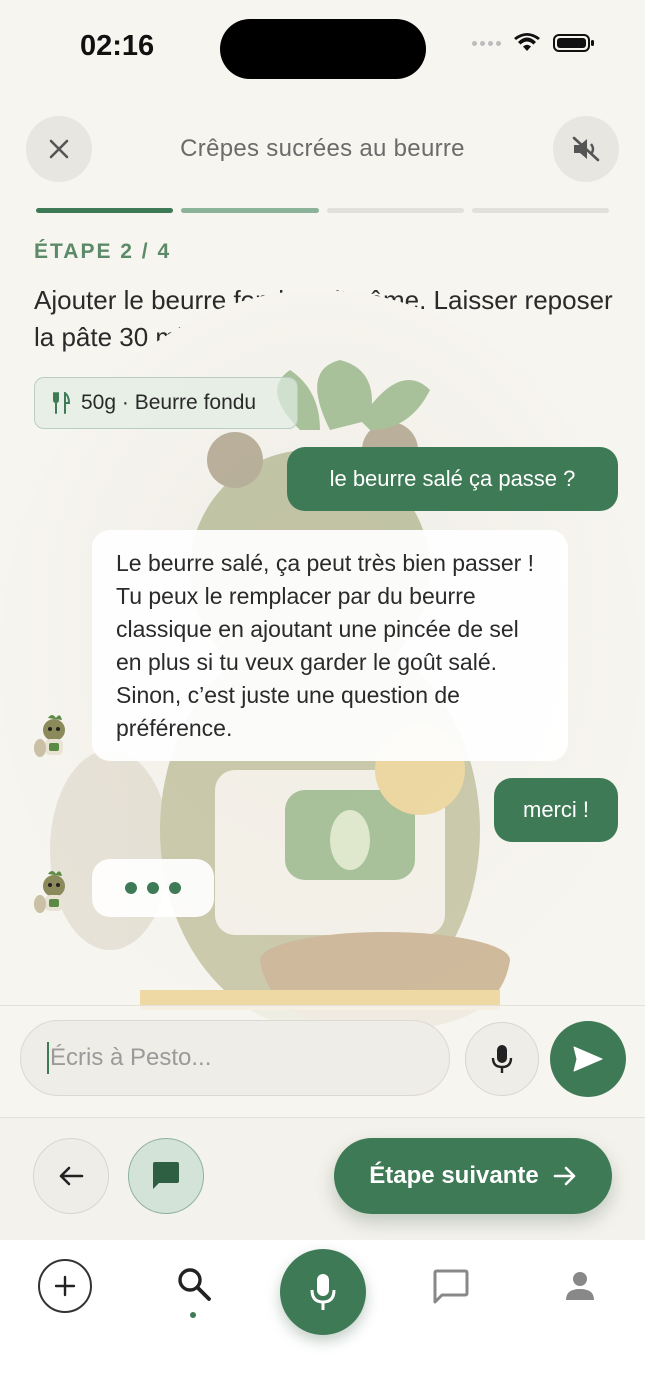 The image size is (645, 1398). I want to click on typing-dots, so click(153, 888).